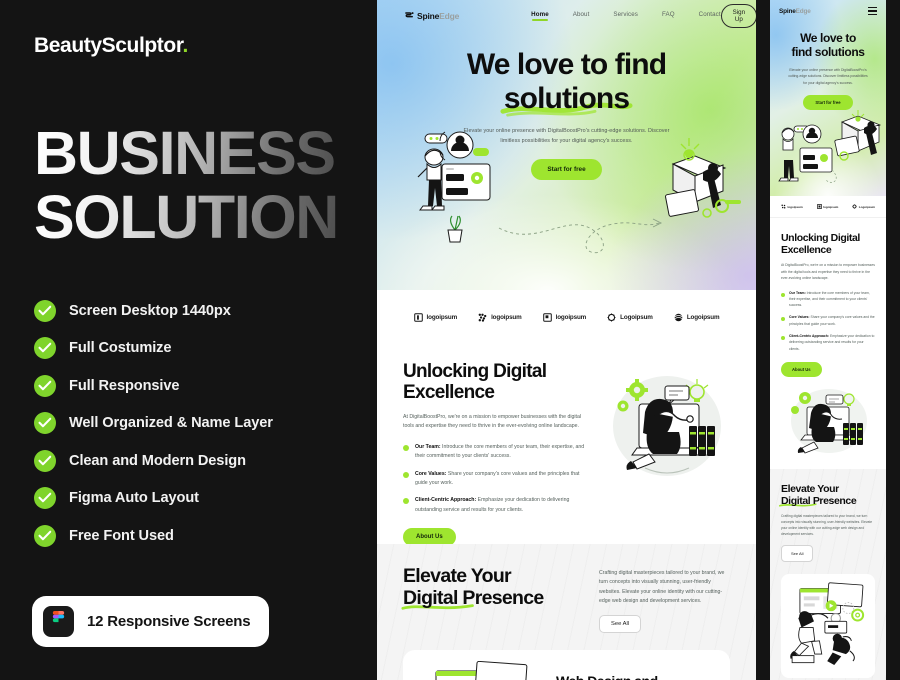  What do you see at coordinates (620, 624) in the screenshot?
I see `see-all-button: See All` at bounding box center [620, 624].